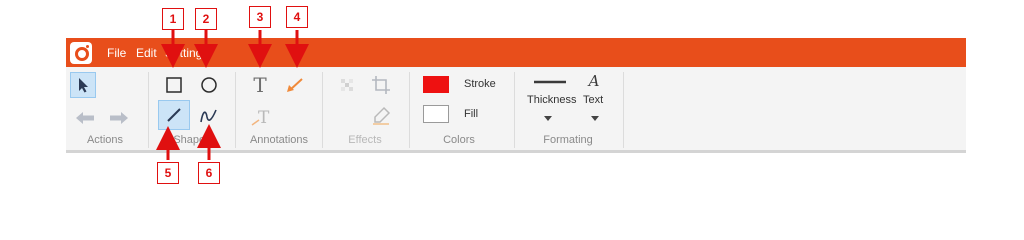 The height and width of the screenshot is (240, 1024). What do you see at coordinates (173, 19) in the screenshot?
I see `callout-1: 1` at bounding box center [173, 19].